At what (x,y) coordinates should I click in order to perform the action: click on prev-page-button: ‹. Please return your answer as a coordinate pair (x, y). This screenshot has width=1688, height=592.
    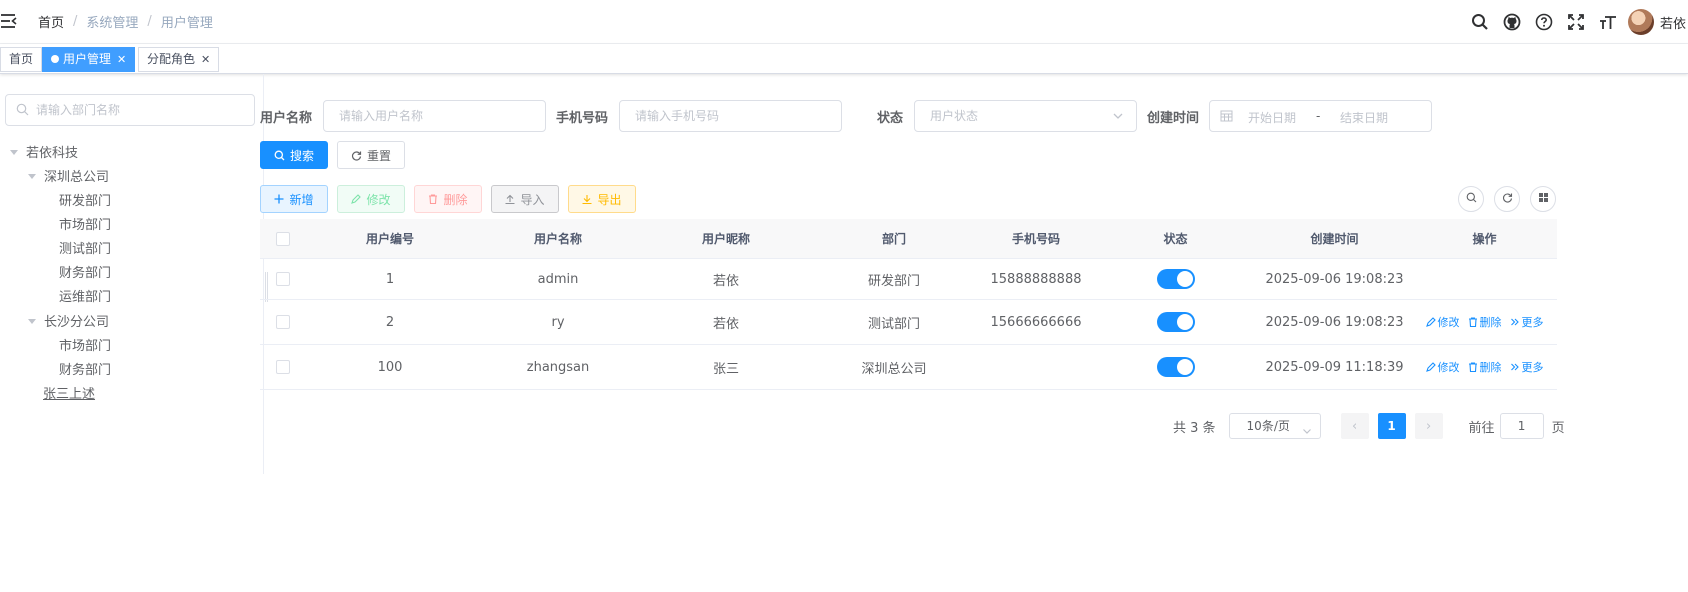
    Looking at the image, I should click on (1354, 426).